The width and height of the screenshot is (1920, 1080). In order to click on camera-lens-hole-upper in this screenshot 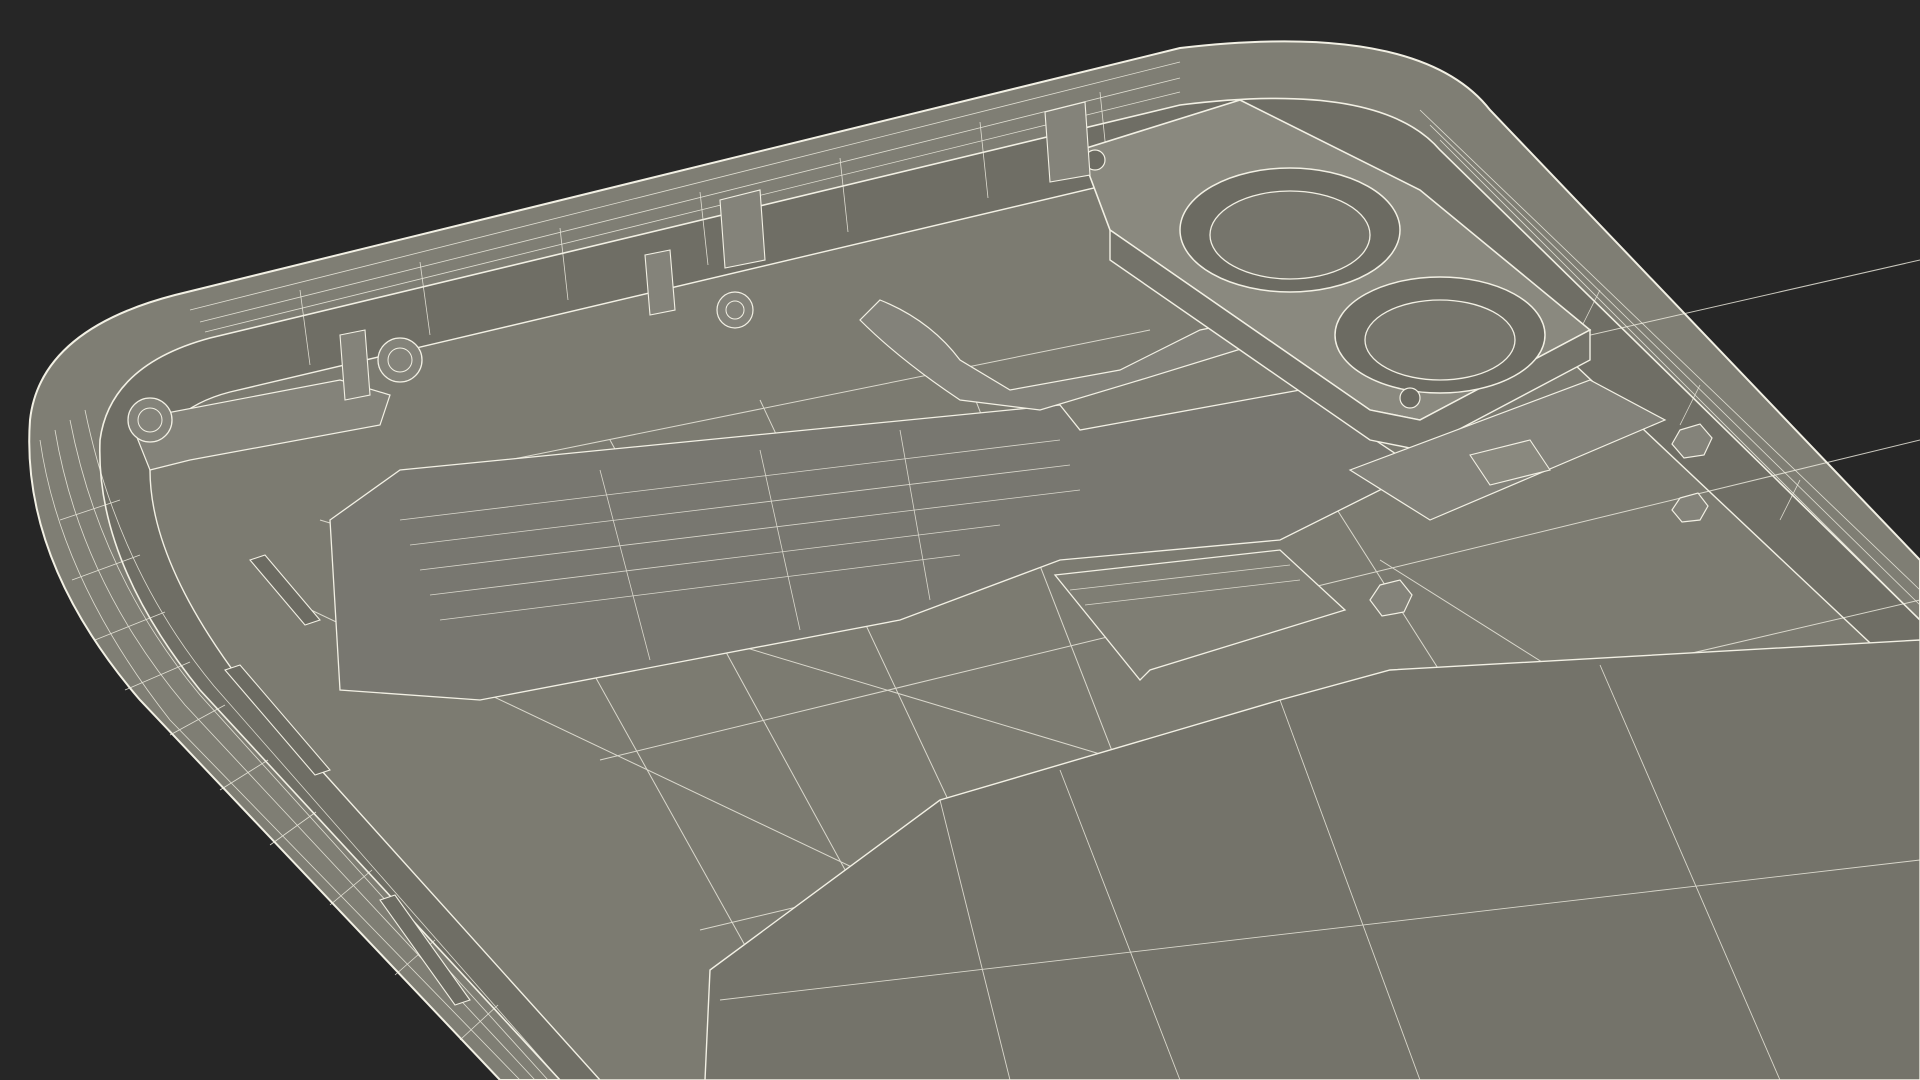, I will do `click(1290, 235)`.